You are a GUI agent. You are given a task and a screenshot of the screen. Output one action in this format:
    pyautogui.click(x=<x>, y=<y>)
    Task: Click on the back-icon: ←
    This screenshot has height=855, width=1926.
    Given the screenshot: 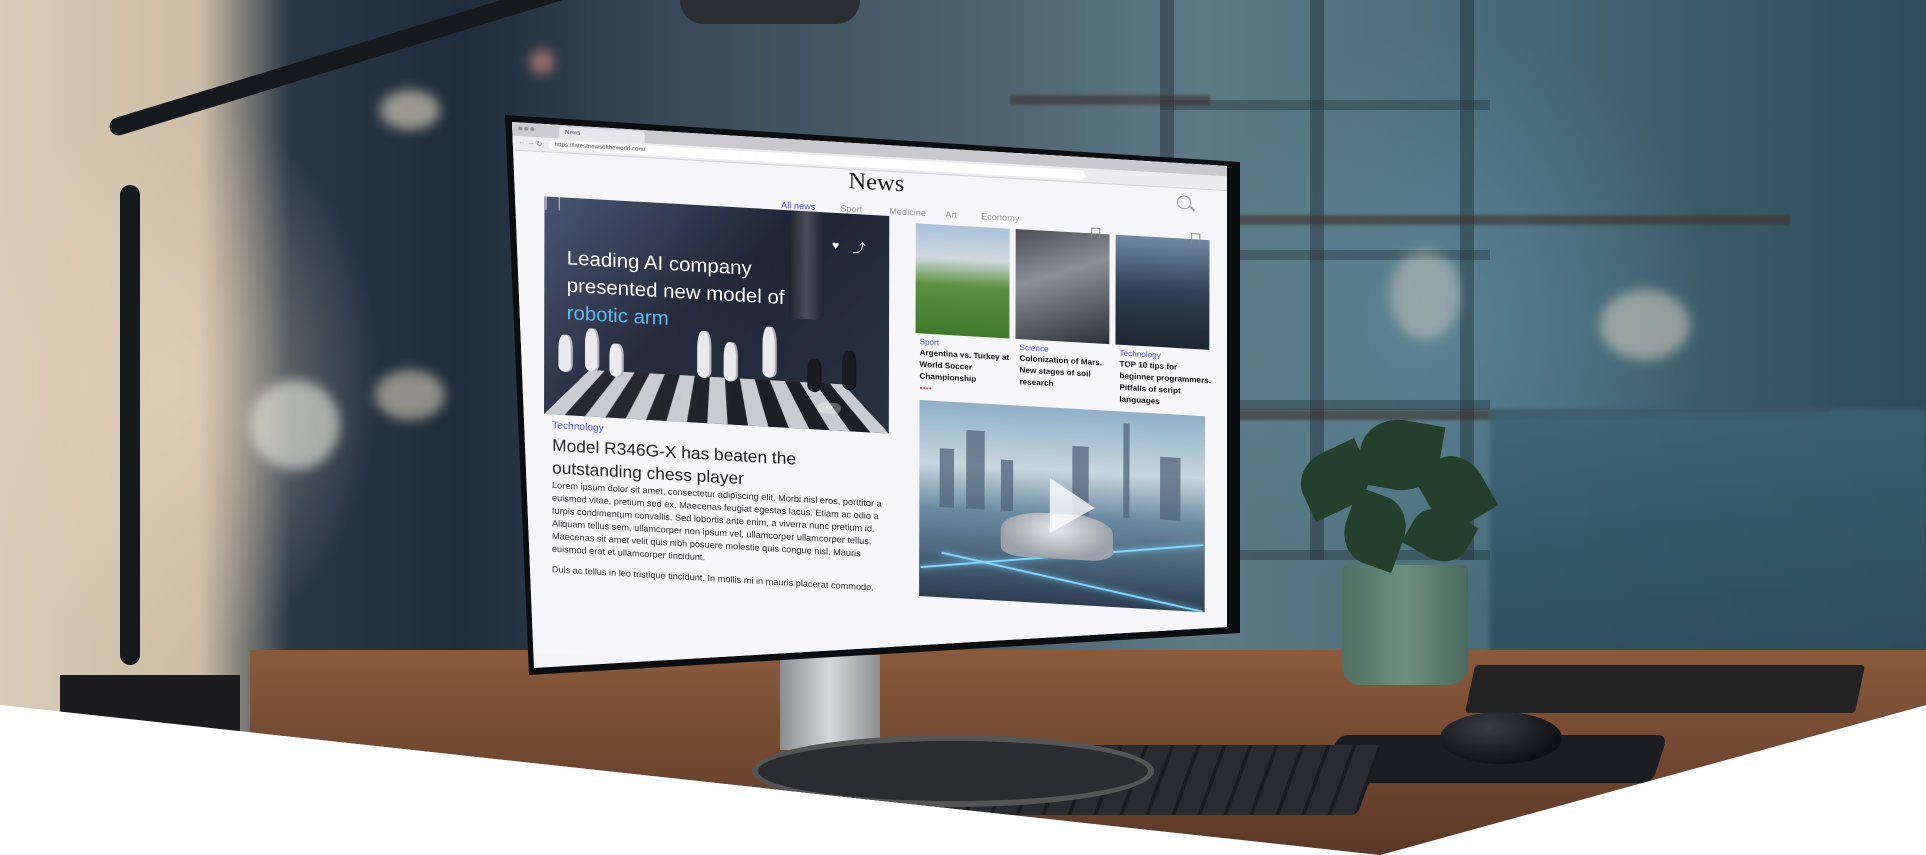 What is the action you would take?
    pyautogui.click(x=521, y=142)
    